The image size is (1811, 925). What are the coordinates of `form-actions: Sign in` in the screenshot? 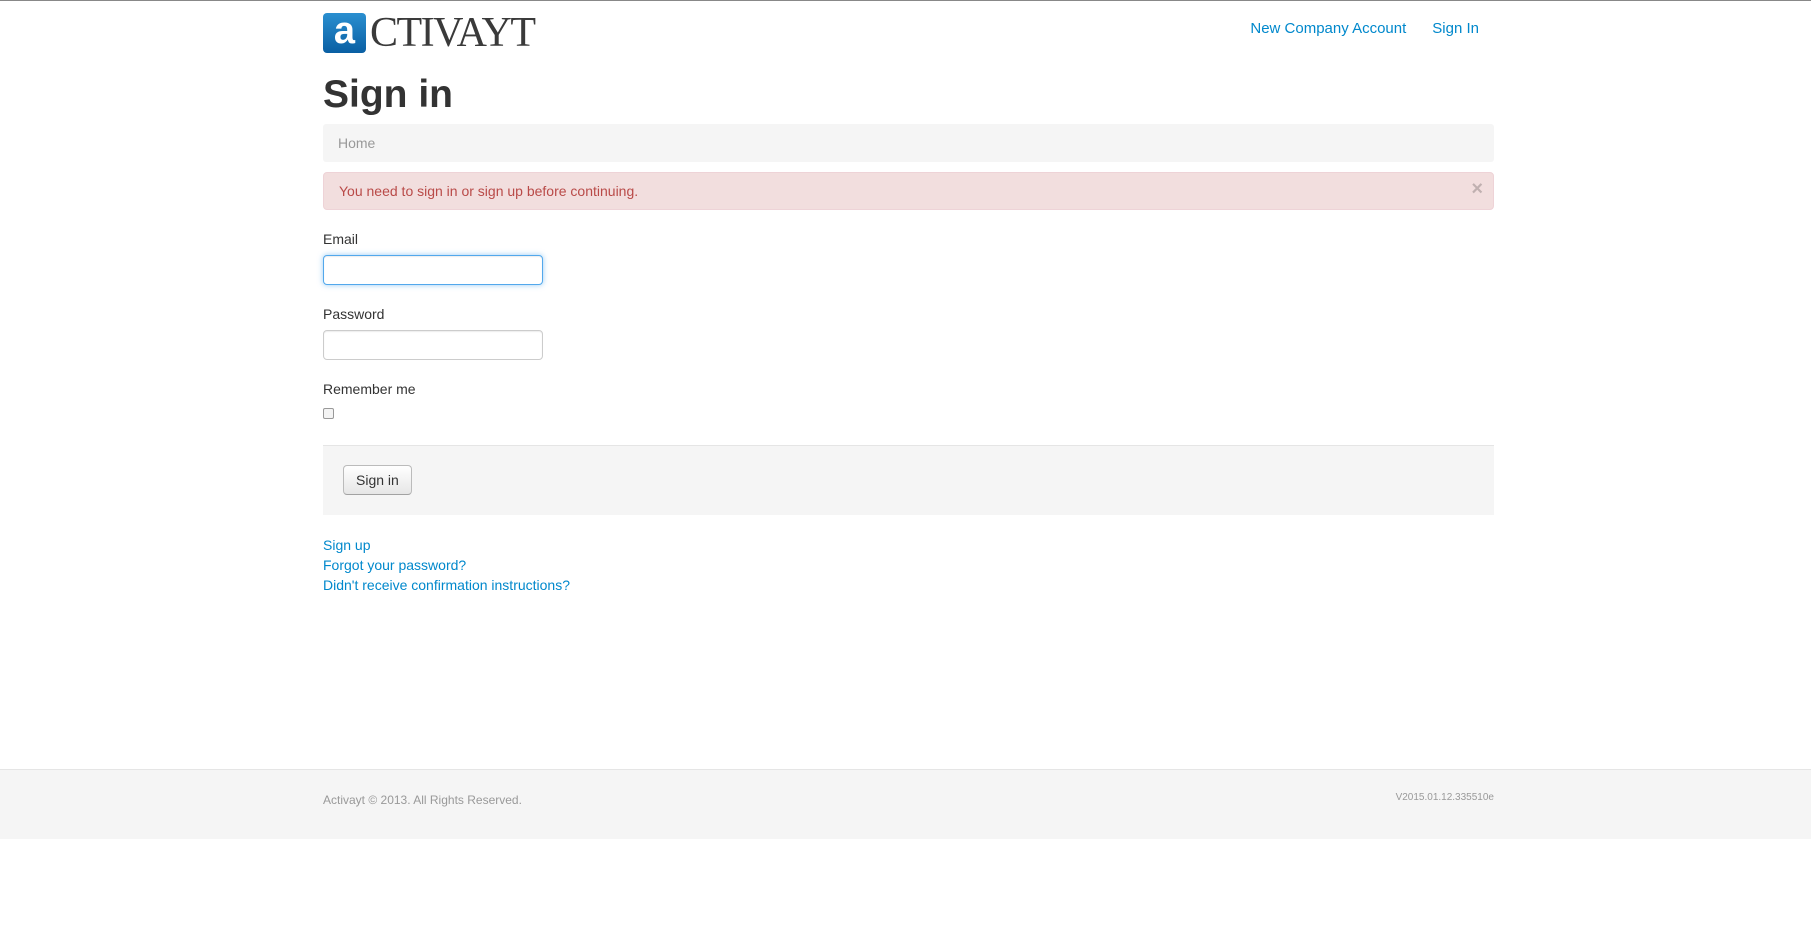 It's located at (908, 480).